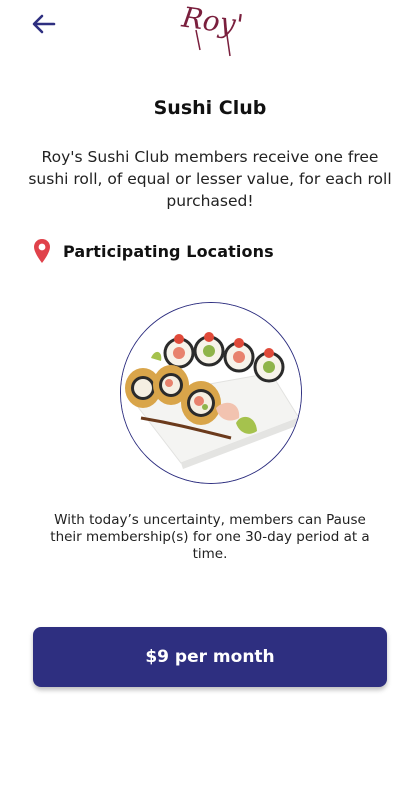 The width and height of the screenshot is (420, 800). I want to click on map-pin-icon, so click(42, 251).